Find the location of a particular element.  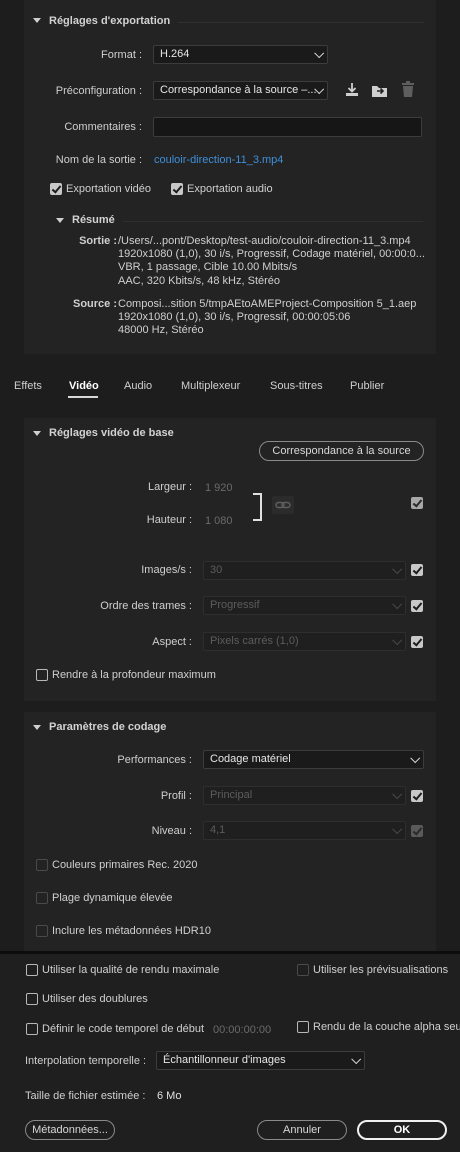

export-audio-checkbox is located at coordinates (177, 189).